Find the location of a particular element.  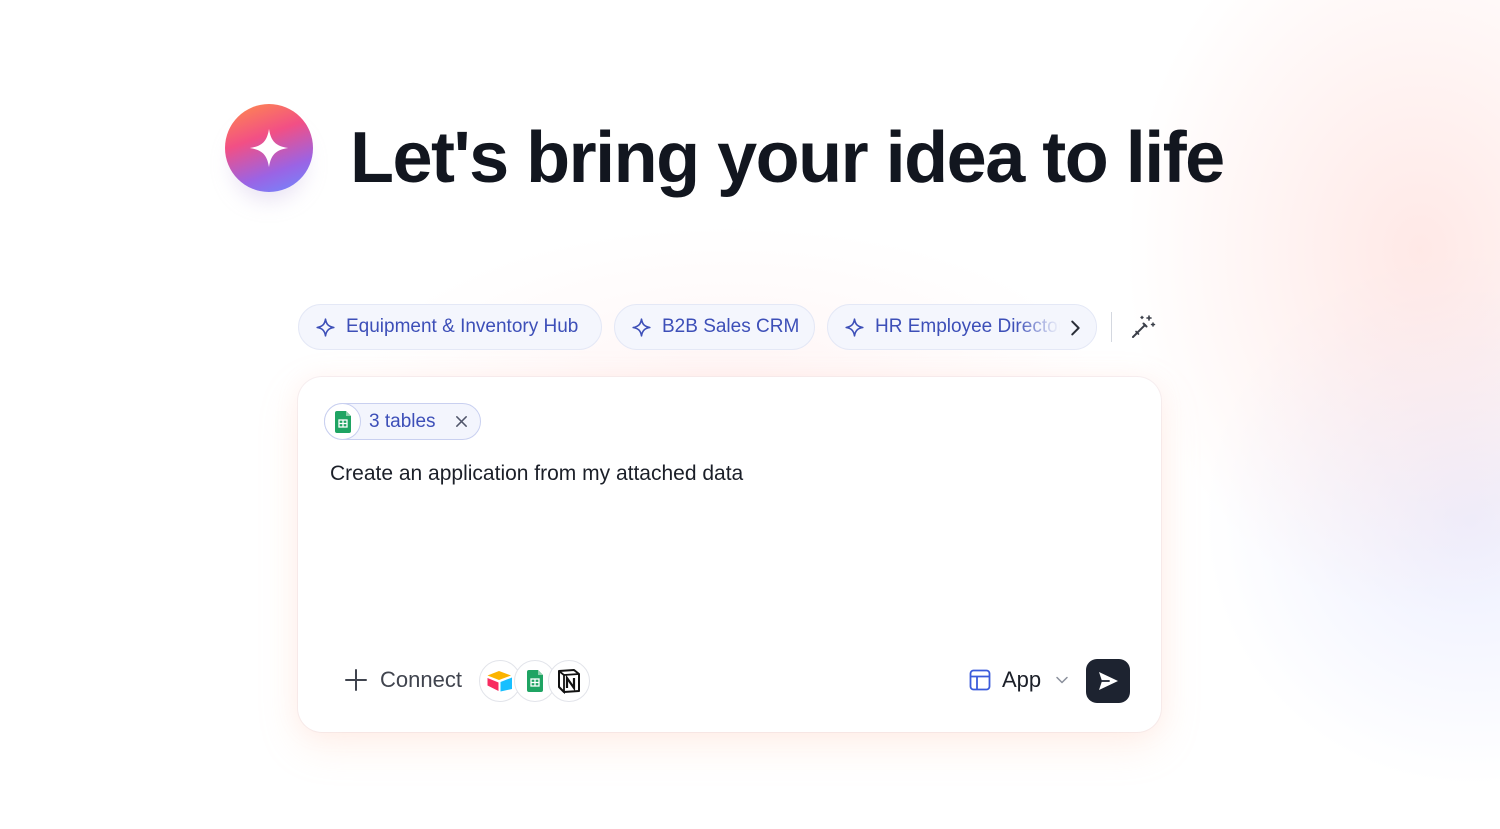

plus-icon is located at coordinates (356, 680).